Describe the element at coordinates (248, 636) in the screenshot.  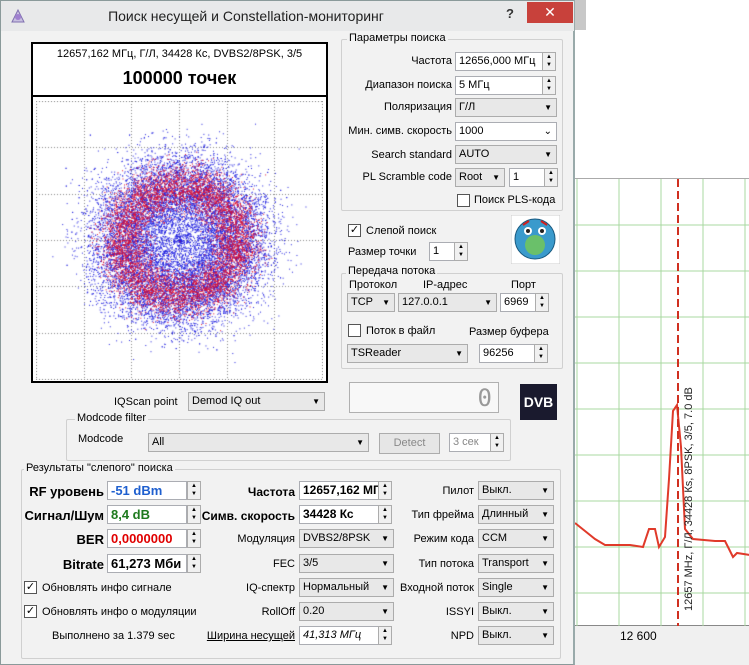
I see `bandwidth-label: Ширина несущей` at that location.